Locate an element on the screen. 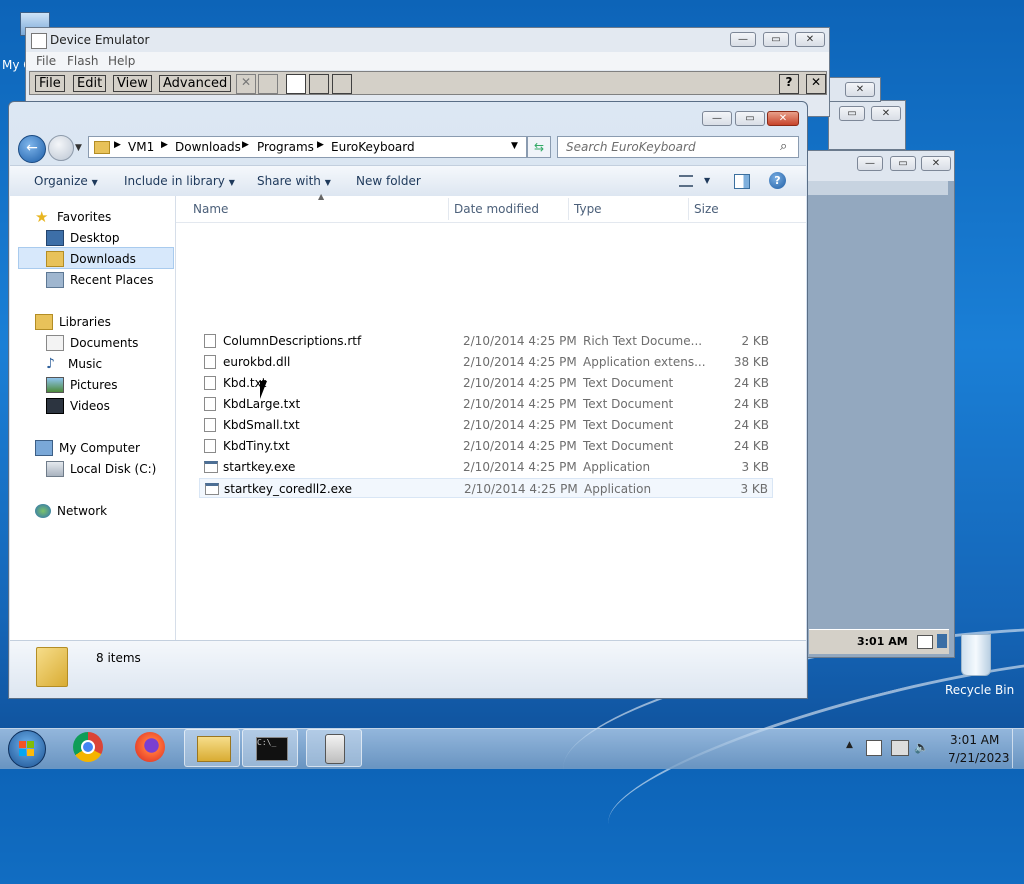 The image size is (1024, 884). nav-desktop-label: Desktop is located at coordinates (95, 238).